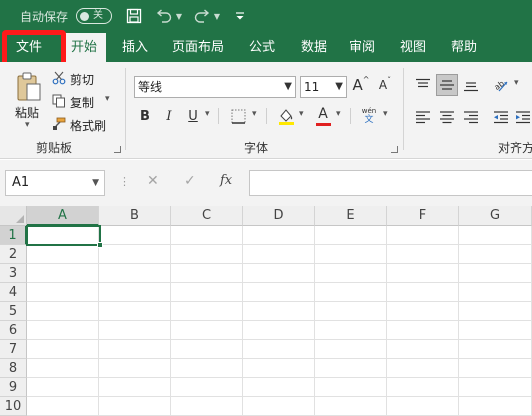 The height and width of the screenshot is (416, 532). I want to click on decrease-indent-icon, so click(501, 117).